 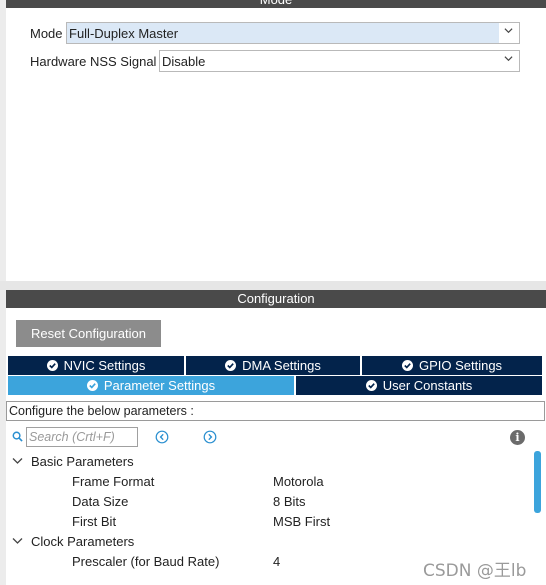 What do you see at coordinates (293, 33) in the screenshot?
I see `mode-select: Full-Duplex Master` at bounding box center [293, 33].